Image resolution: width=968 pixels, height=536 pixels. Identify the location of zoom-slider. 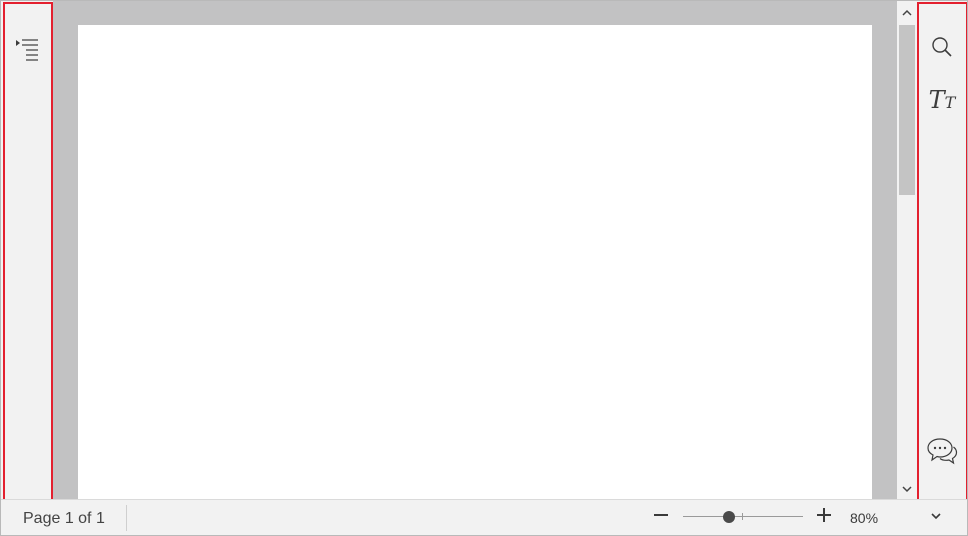
(743, 517).